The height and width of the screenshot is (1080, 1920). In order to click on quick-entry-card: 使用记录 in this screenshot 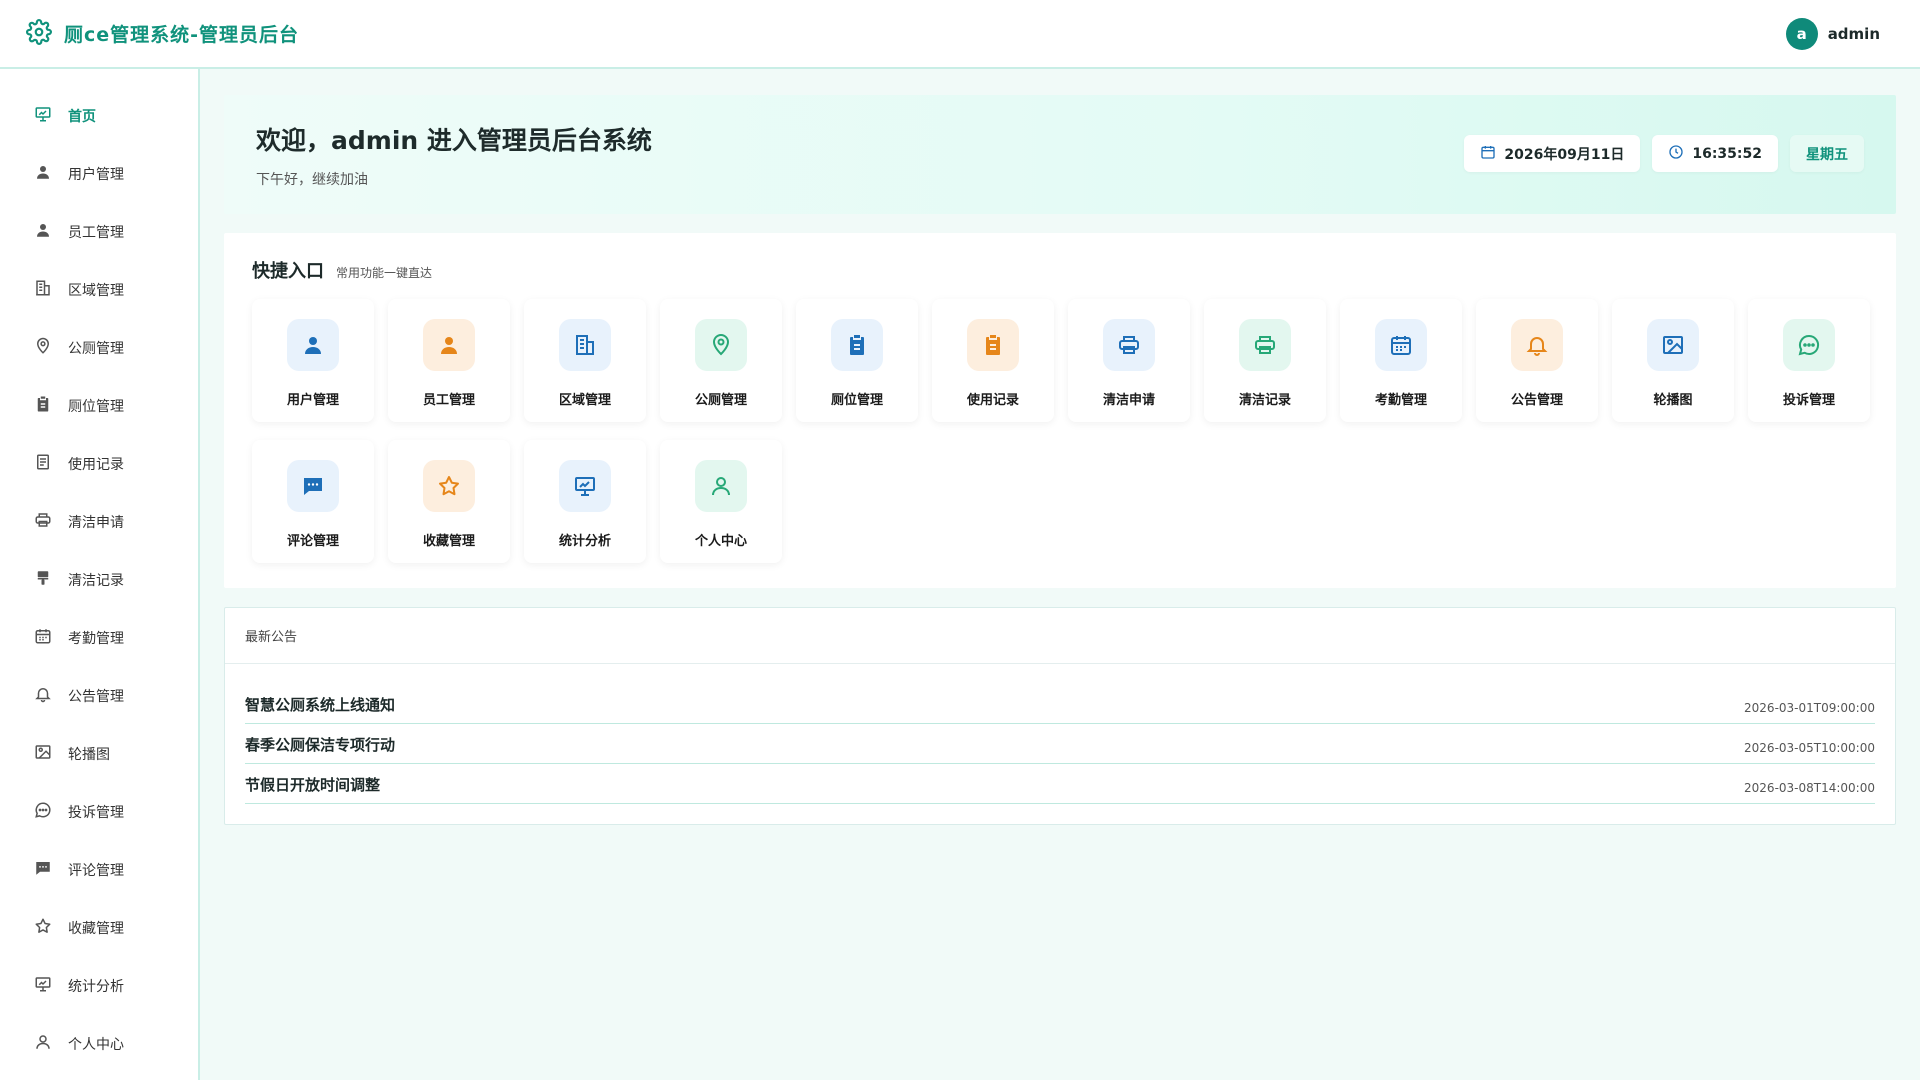, I will do `click(993, 360)`.